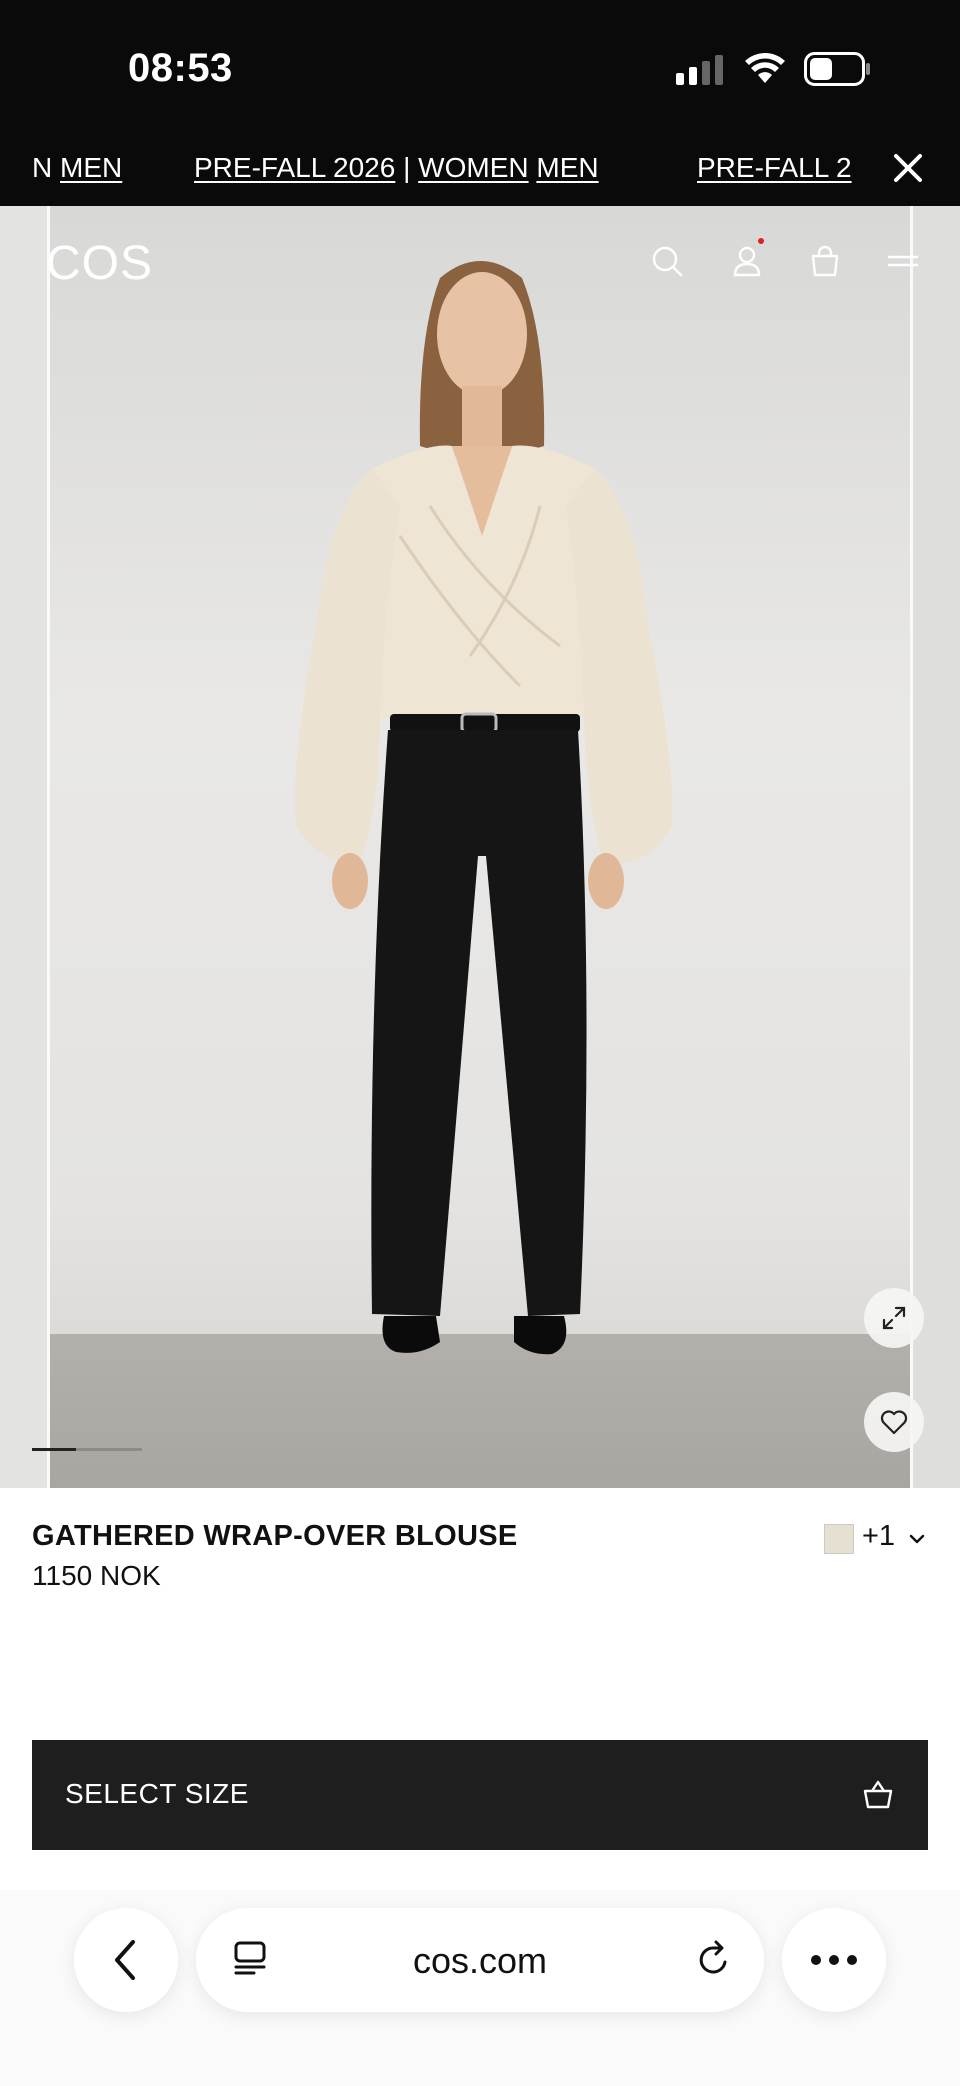 The height and width of the screenshot is (2086, 960). I want to click on color-swatch, so click(839, 1539).